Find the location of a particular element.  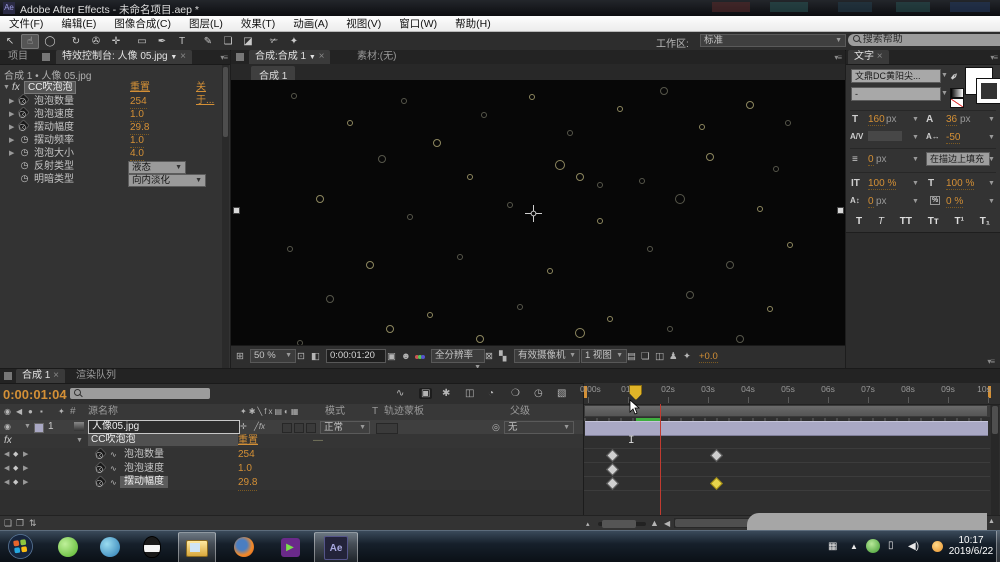

param-dropdown: 向内淡化 ▼ is located at coordinates (167, 180).